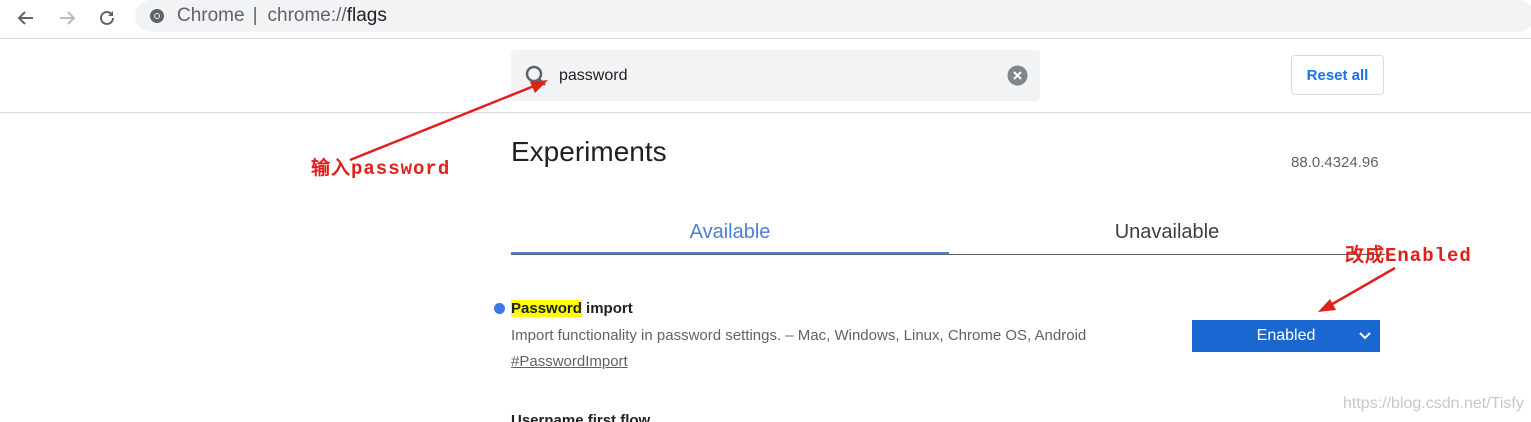  What do you see at coordinates (730, 232) in the screenshot?
I see `tab-available: Available` at bounding box center [730, 232].